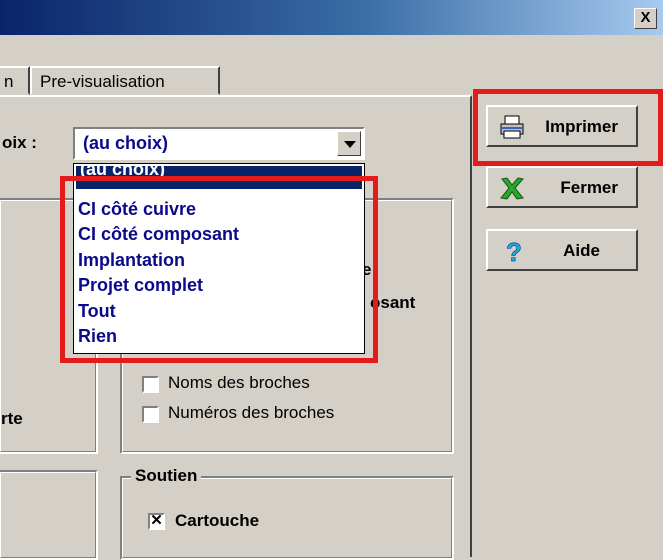  Describe the element at coordinates (287, 518) in the screenshot. I see `soutien-group` at that location.